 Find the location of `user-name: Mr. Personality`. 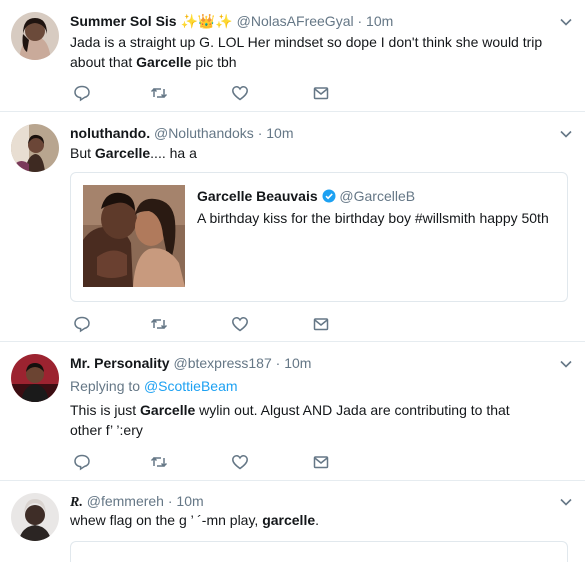

user-name: Mr. Personality is located at coordinates (120, 363).